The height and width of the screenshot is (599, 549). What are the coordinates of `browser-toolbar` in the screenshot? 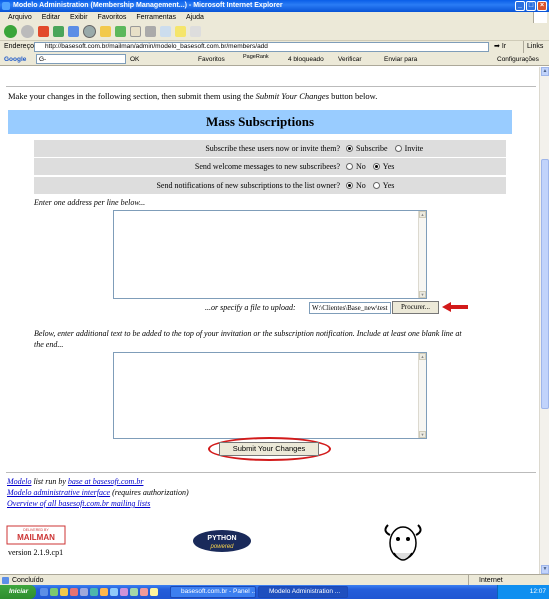 It's located at (274, 32).